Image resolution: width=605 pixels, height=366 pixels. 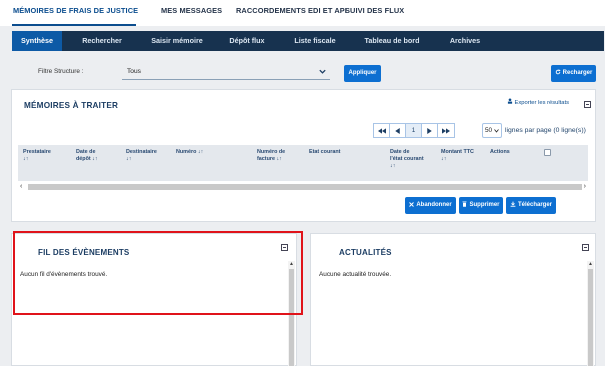 I want to click on tab-rechercher: Rechercher, so click(x=102, y=41).